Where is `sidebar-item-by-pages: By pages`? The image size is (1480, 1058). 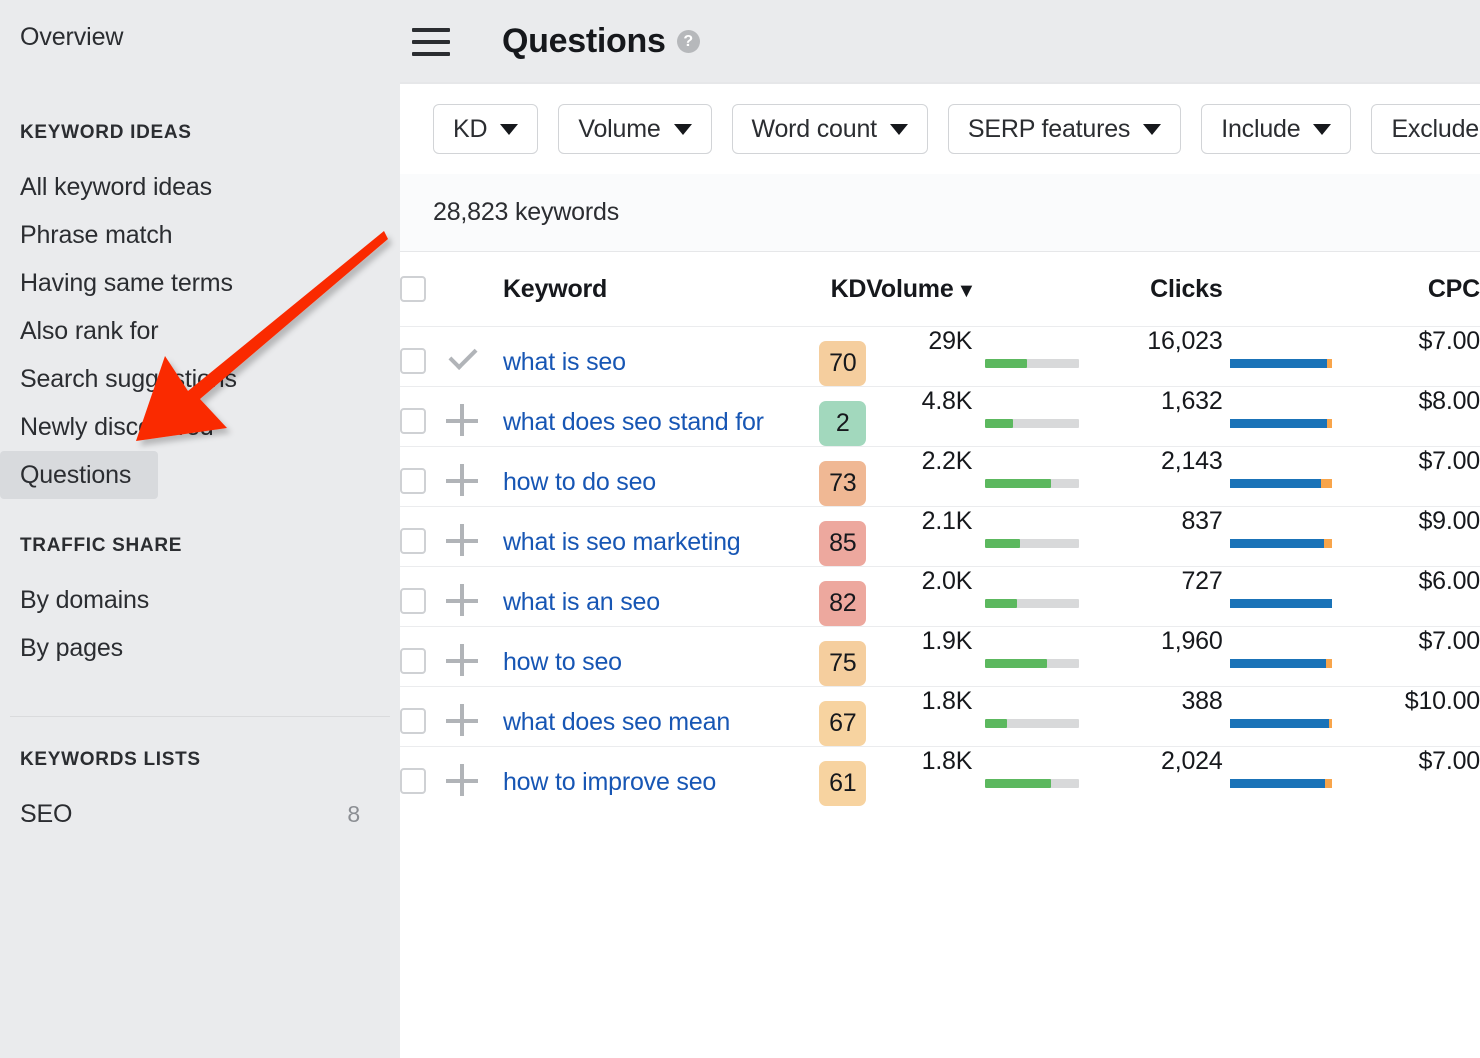
sidebar-item-by-pages: By pages is located at coordinates (200, 648).